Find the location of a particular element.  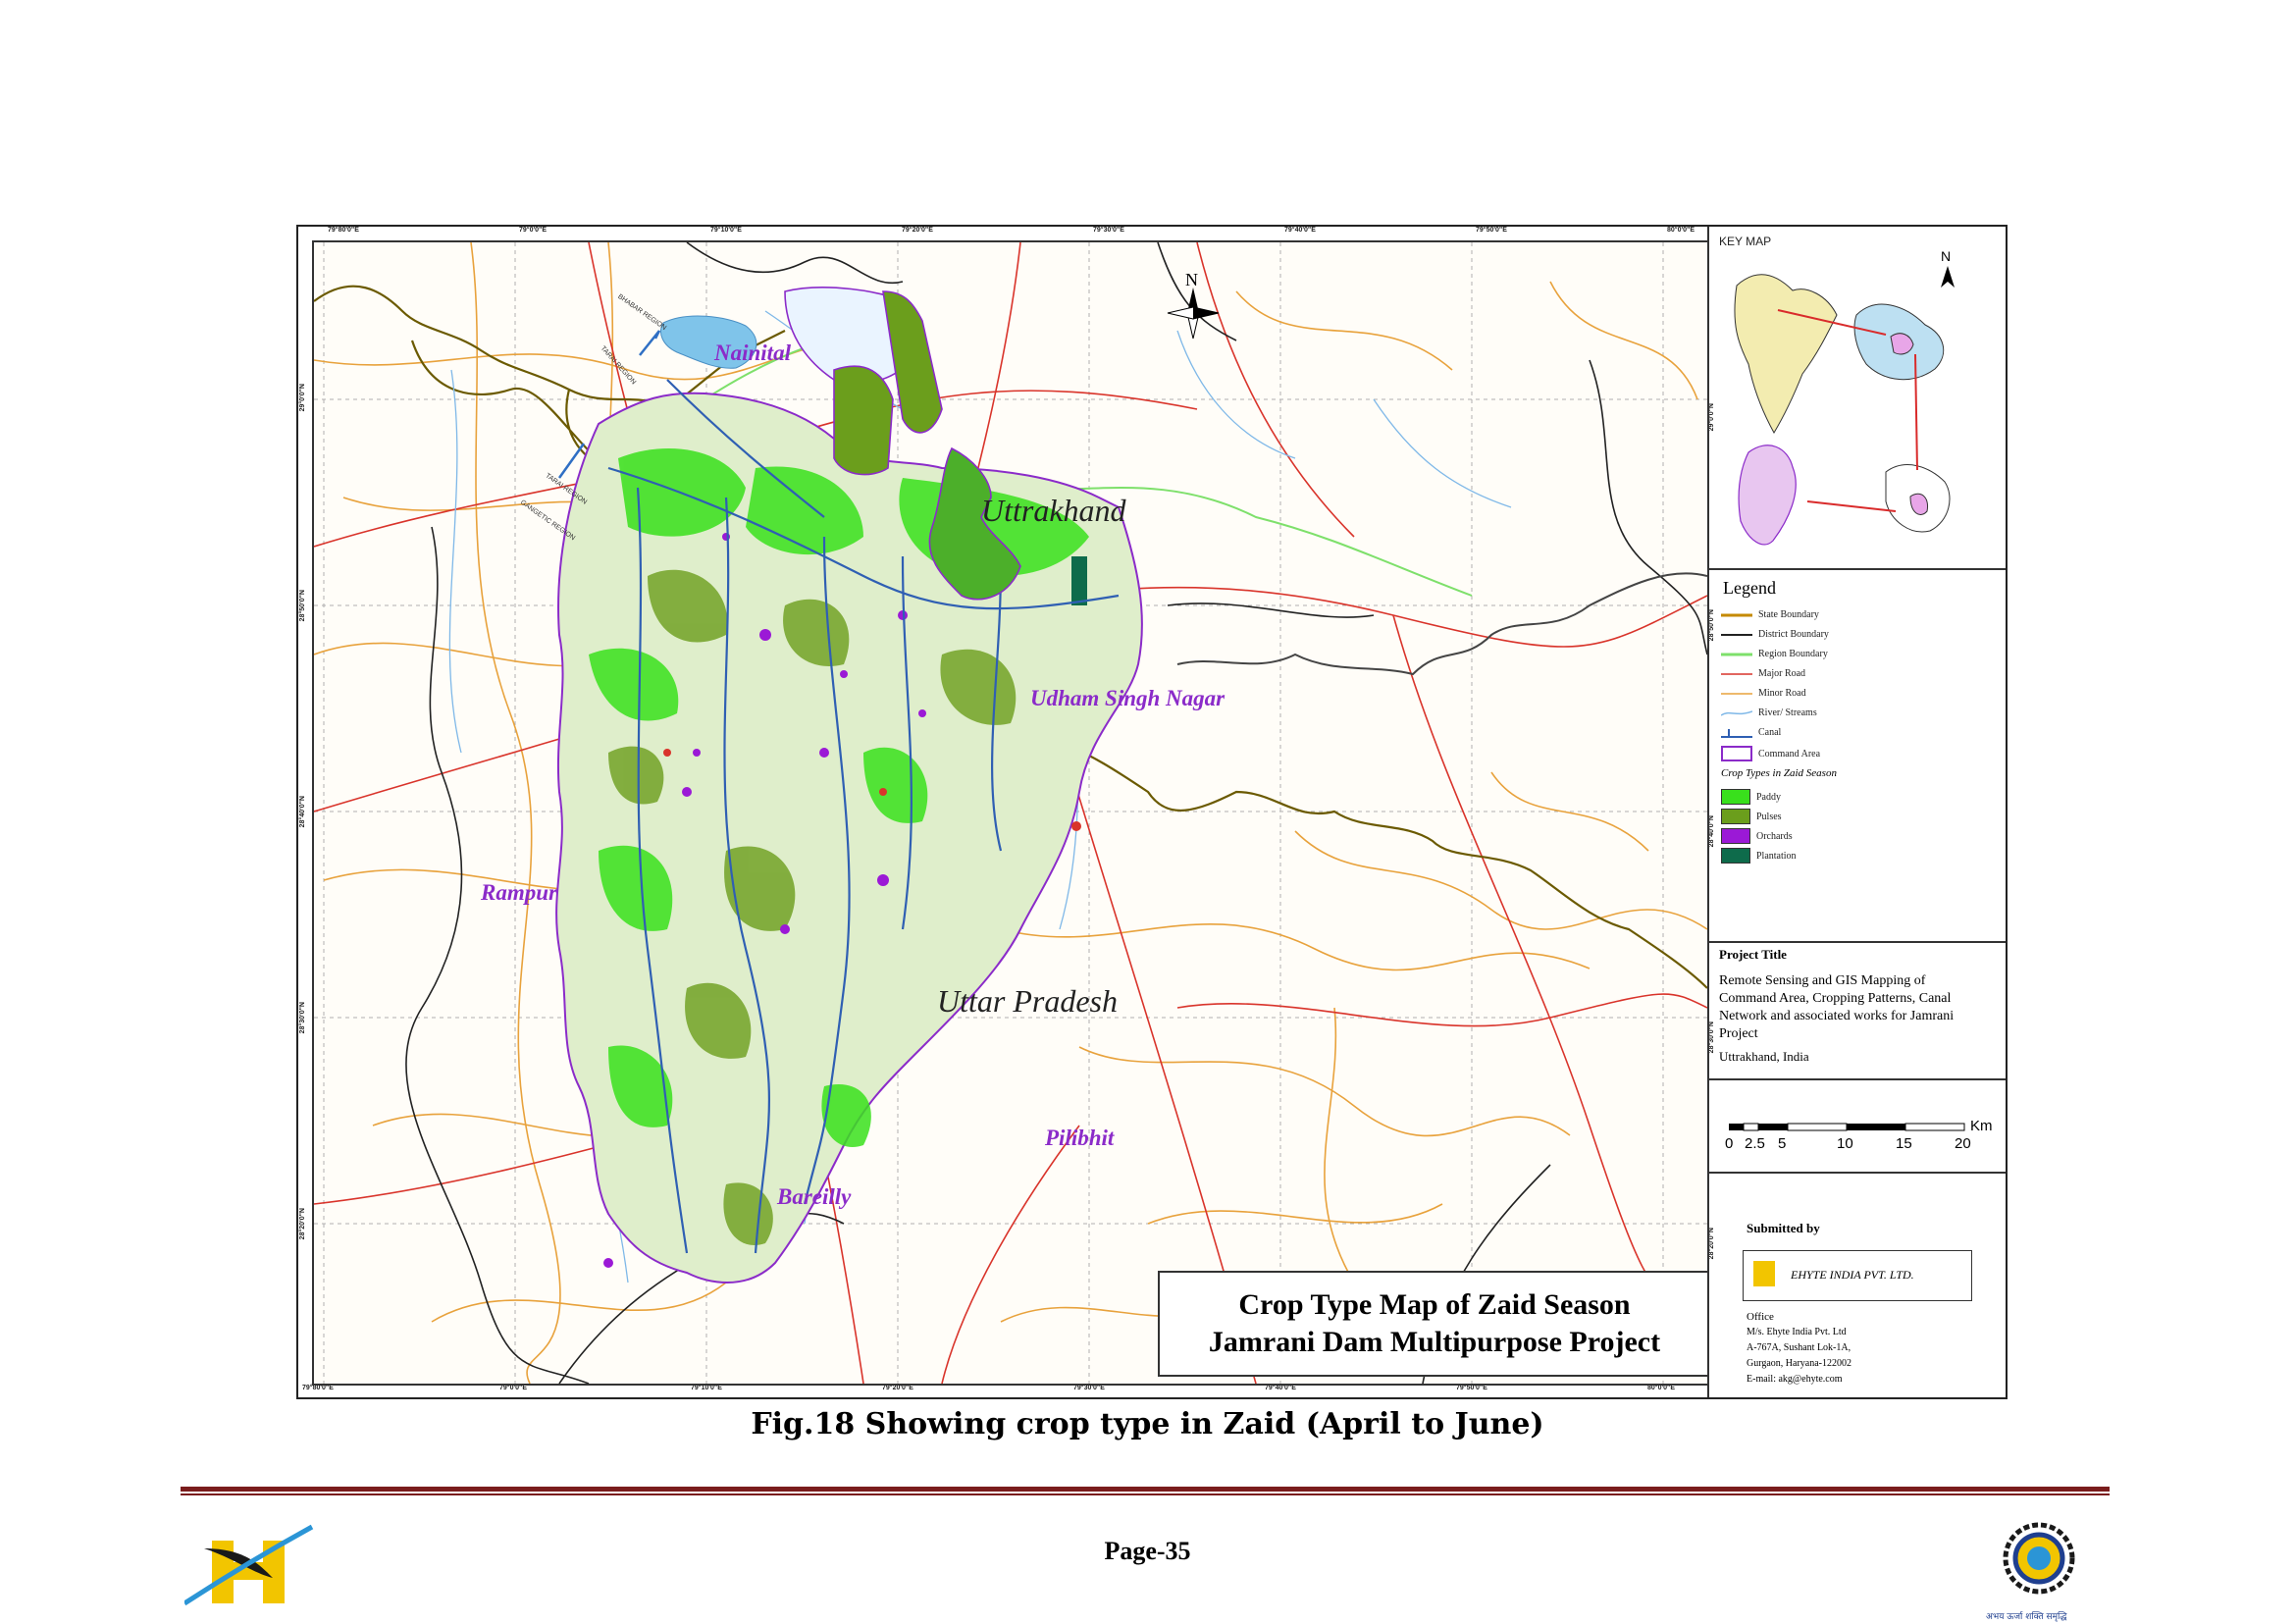

legend-label: State Boundary is located at coordinates (1789, 614).